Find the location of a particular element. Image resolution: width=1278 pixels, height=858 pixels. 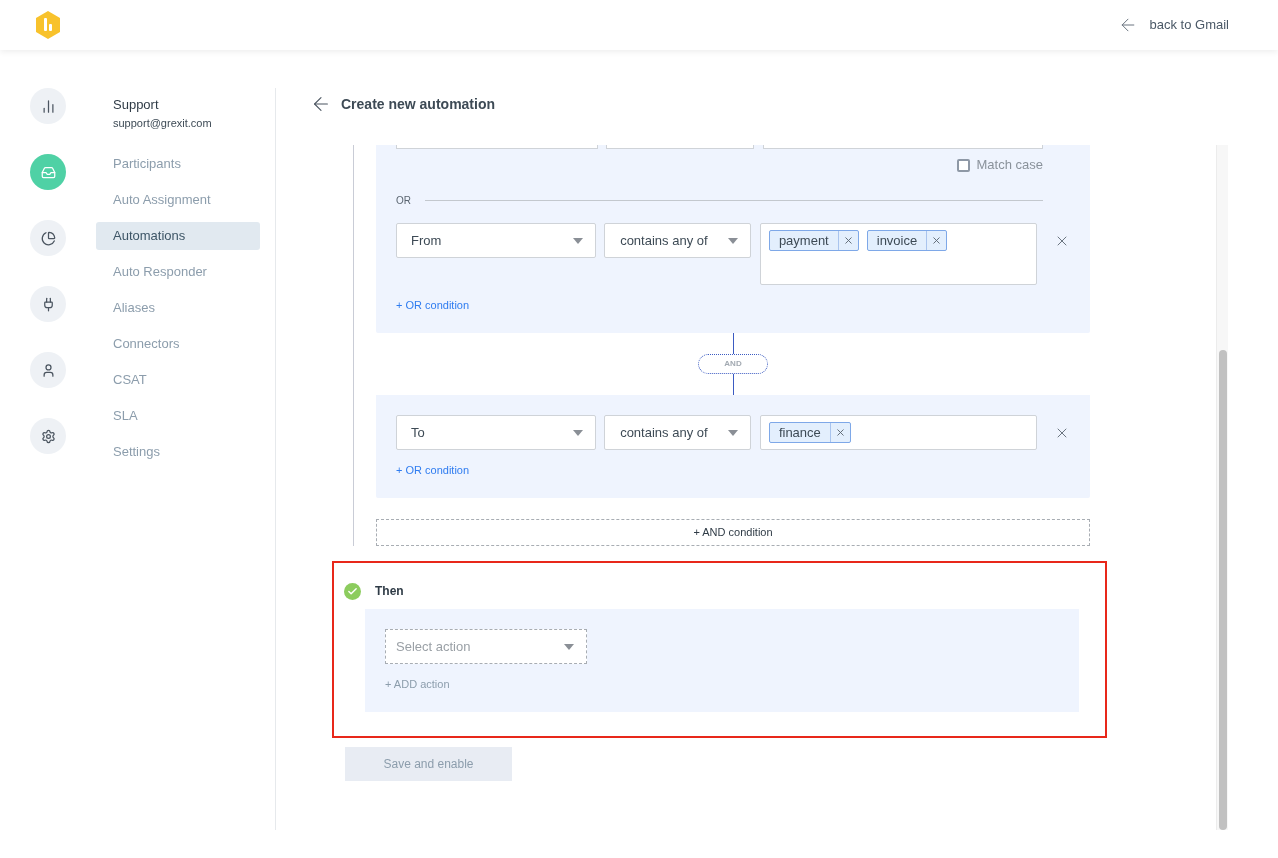

add-action-link: + ADD action is located at coordinates (417, 684).